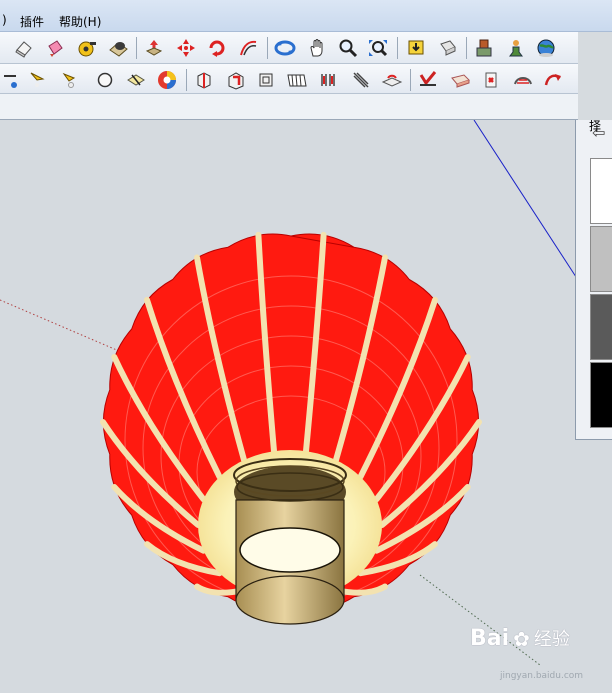 The image size is (612, 693). I want to click on components-icon, so click(484, 48).